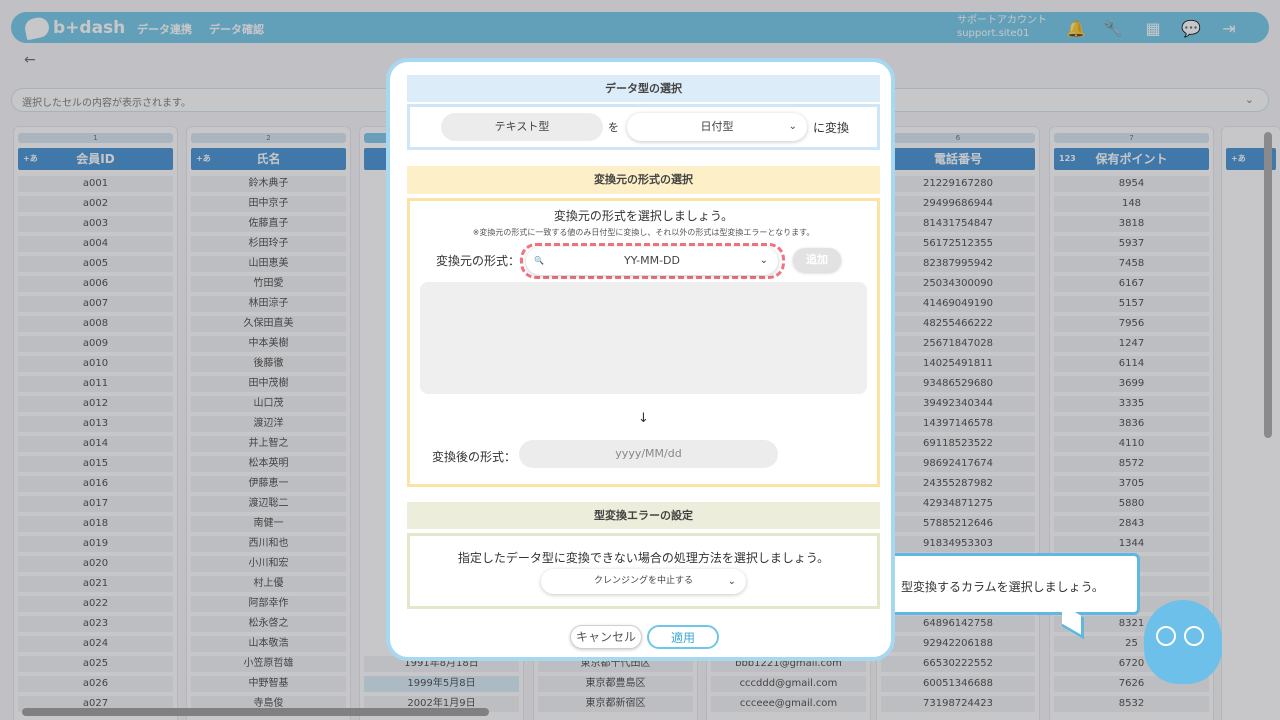 The width and height of the screenshot is (1280, 720). I want to click on error-handling-select: クレンジングを中止する ⌄, so click(643, 581).